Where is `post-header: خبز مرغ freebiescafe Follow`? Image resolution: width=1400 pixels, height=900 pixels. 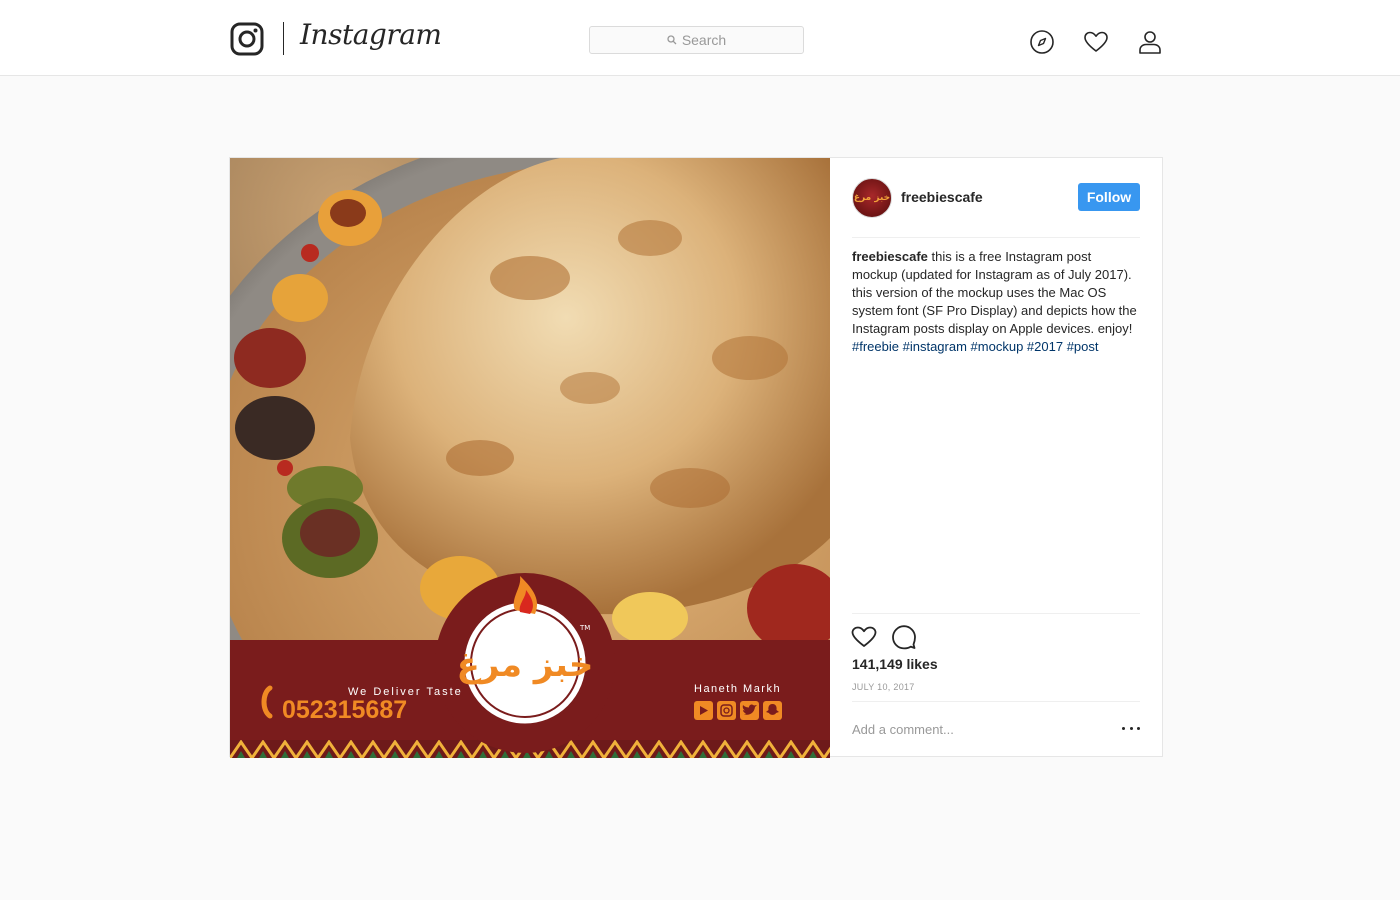 post-header: خبز مرغ freebiescafe Follow is located at coordinates (996, 208).